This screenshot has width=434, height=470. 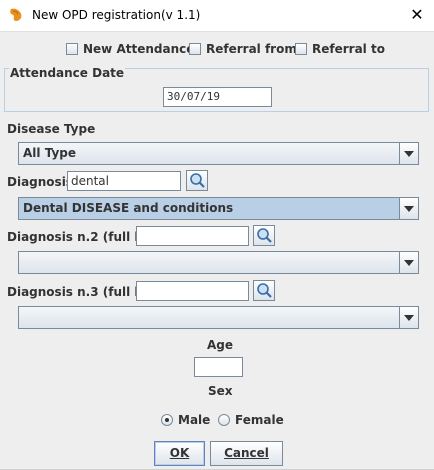 I want to click on sex-label: Sex, so click(x=220, y=391).